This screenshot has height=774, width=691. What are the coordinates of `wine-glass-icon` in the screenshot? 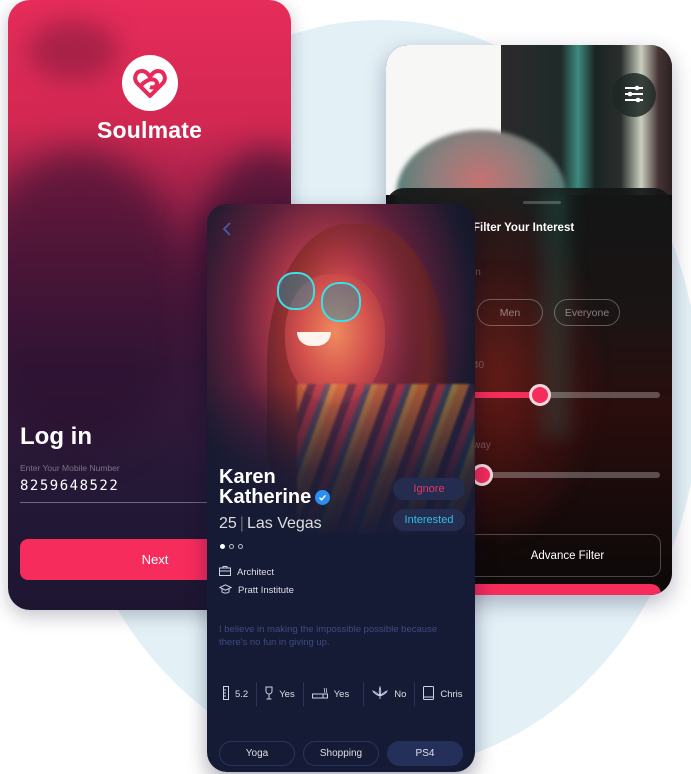 It's located at (269, 694).